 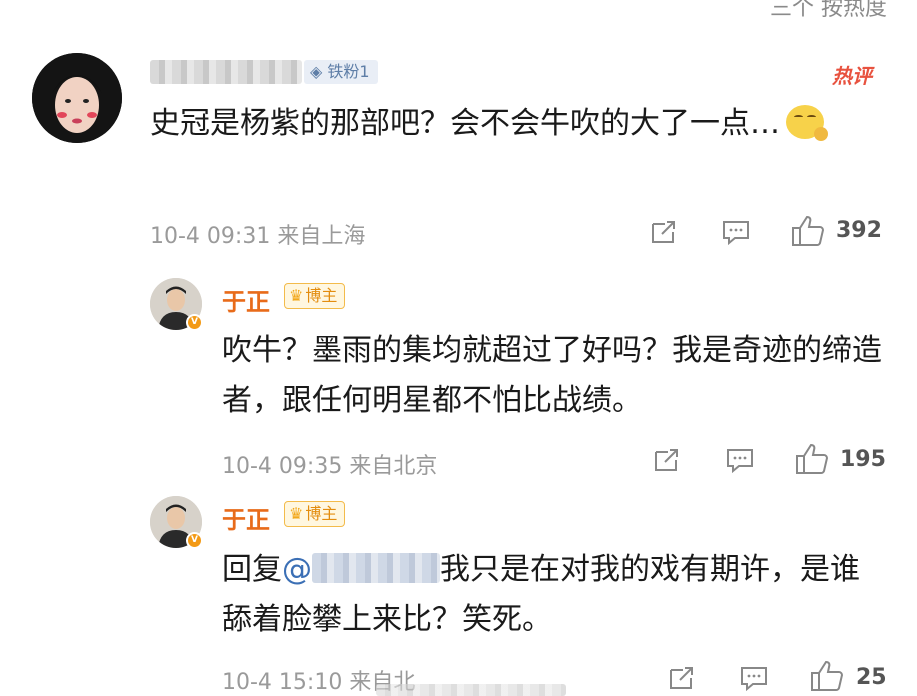 I want to click on fan-icon: ◈, so click(x=316, y=71).